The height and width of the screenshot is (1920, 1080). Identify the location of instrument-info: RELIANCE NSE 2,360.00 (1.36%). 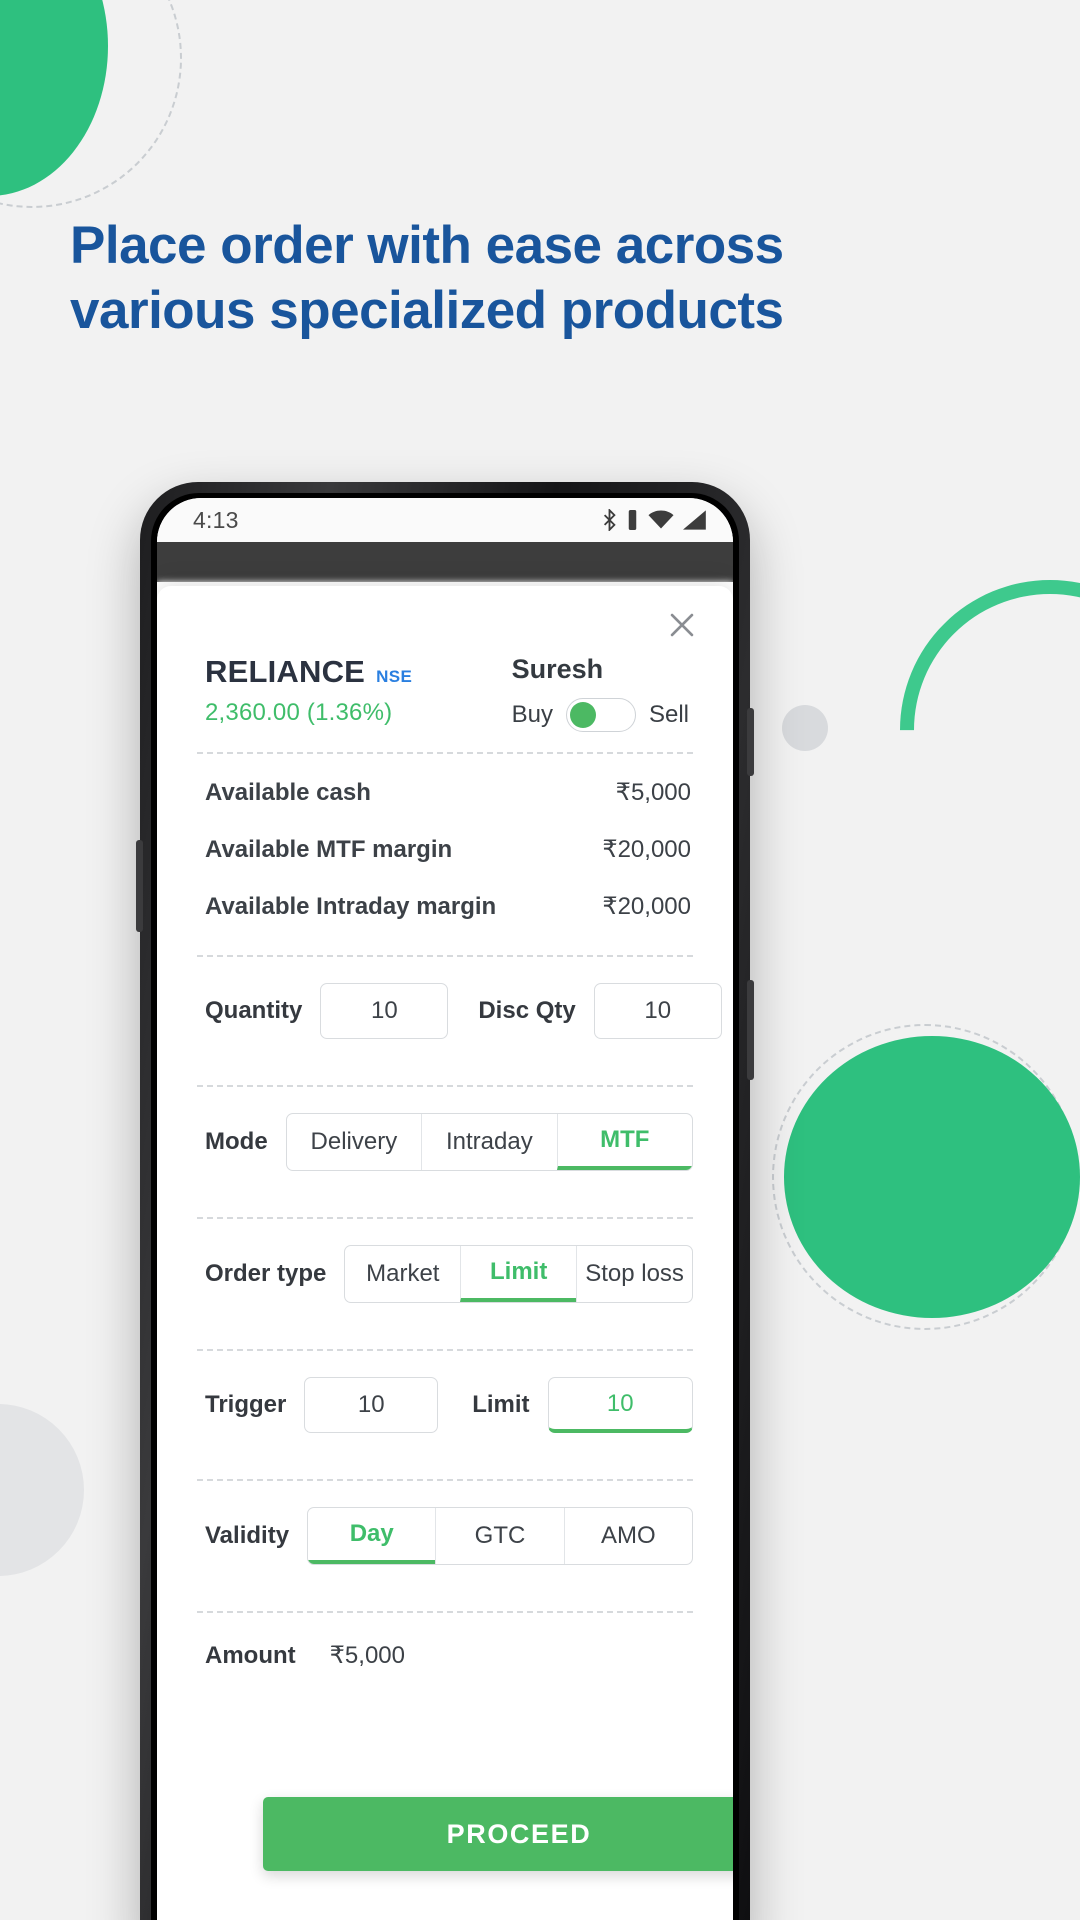
(308, 690).